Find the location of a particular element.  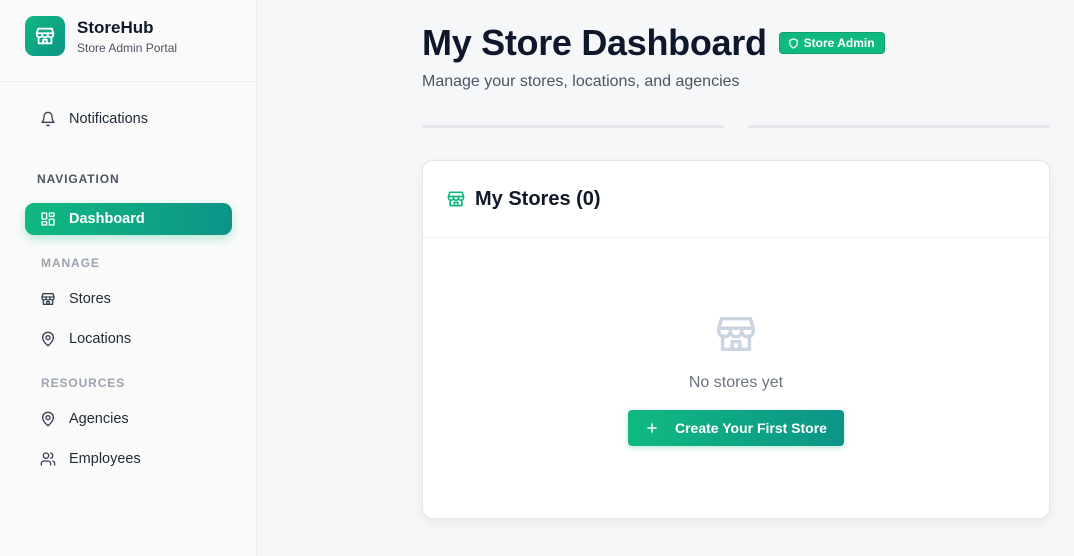

brand-subtitle: Store Admin Portal is located at coordinates (127, 48).